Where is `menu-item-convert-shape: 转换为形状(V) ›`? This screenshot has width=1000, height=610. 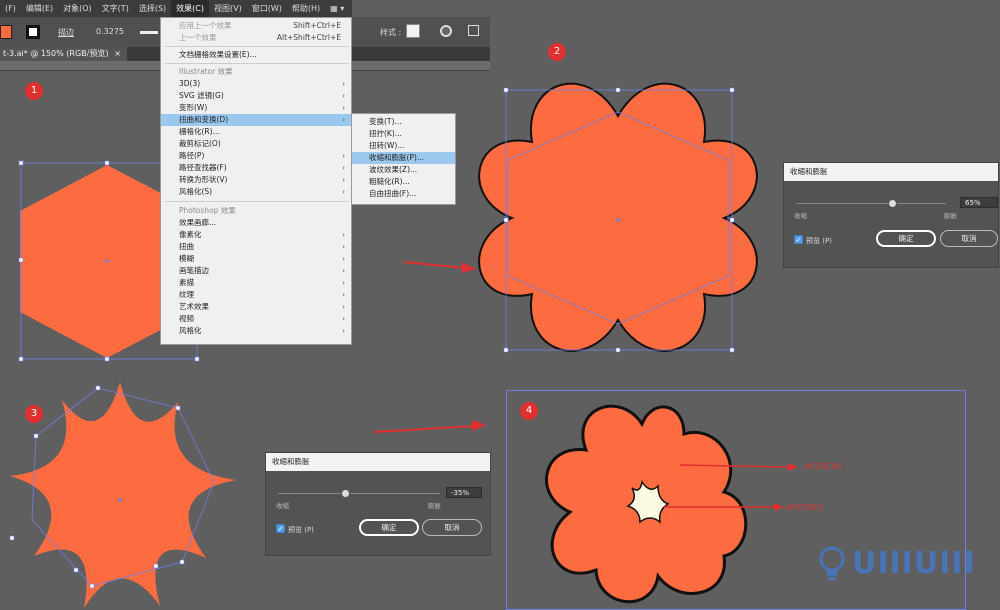 menu-item-convert-shape: 转换为形状(V) › is located at coordinates (256, 180).